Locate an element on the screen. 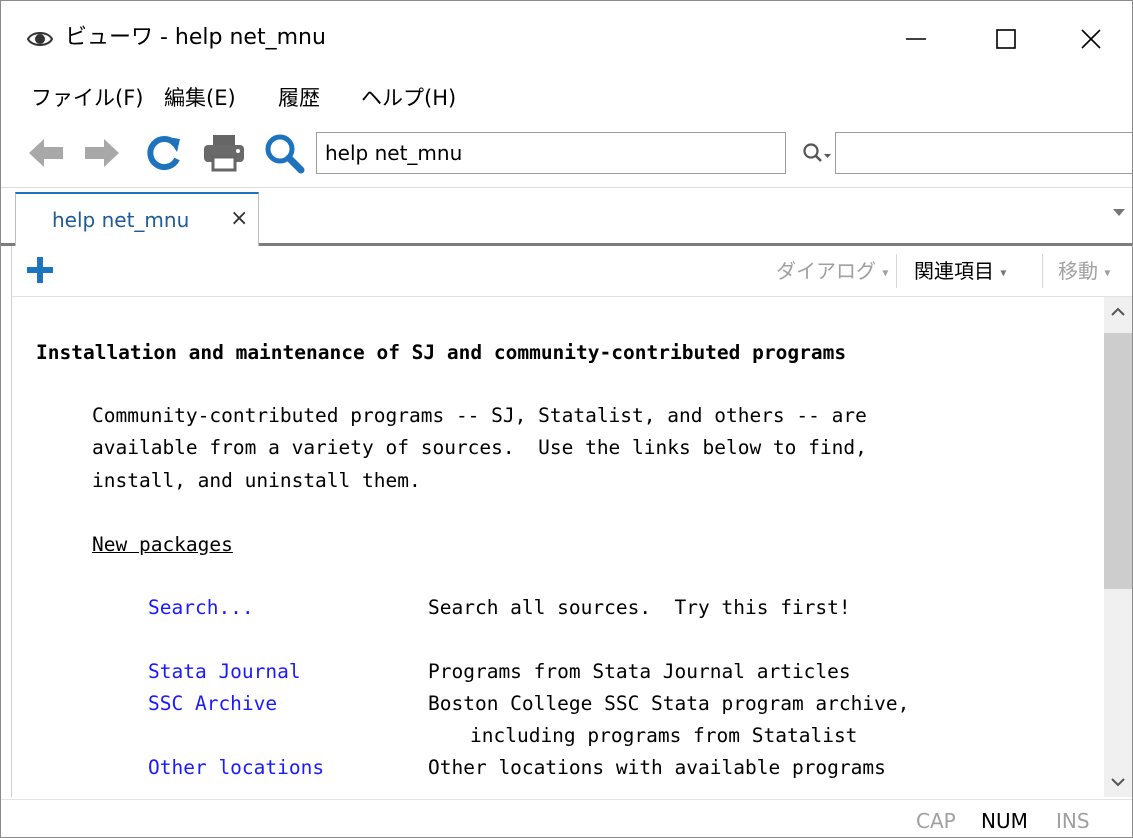 The height and width of the screenshot is (838, 1133). refresh-button is located at coordinates (164, 153).